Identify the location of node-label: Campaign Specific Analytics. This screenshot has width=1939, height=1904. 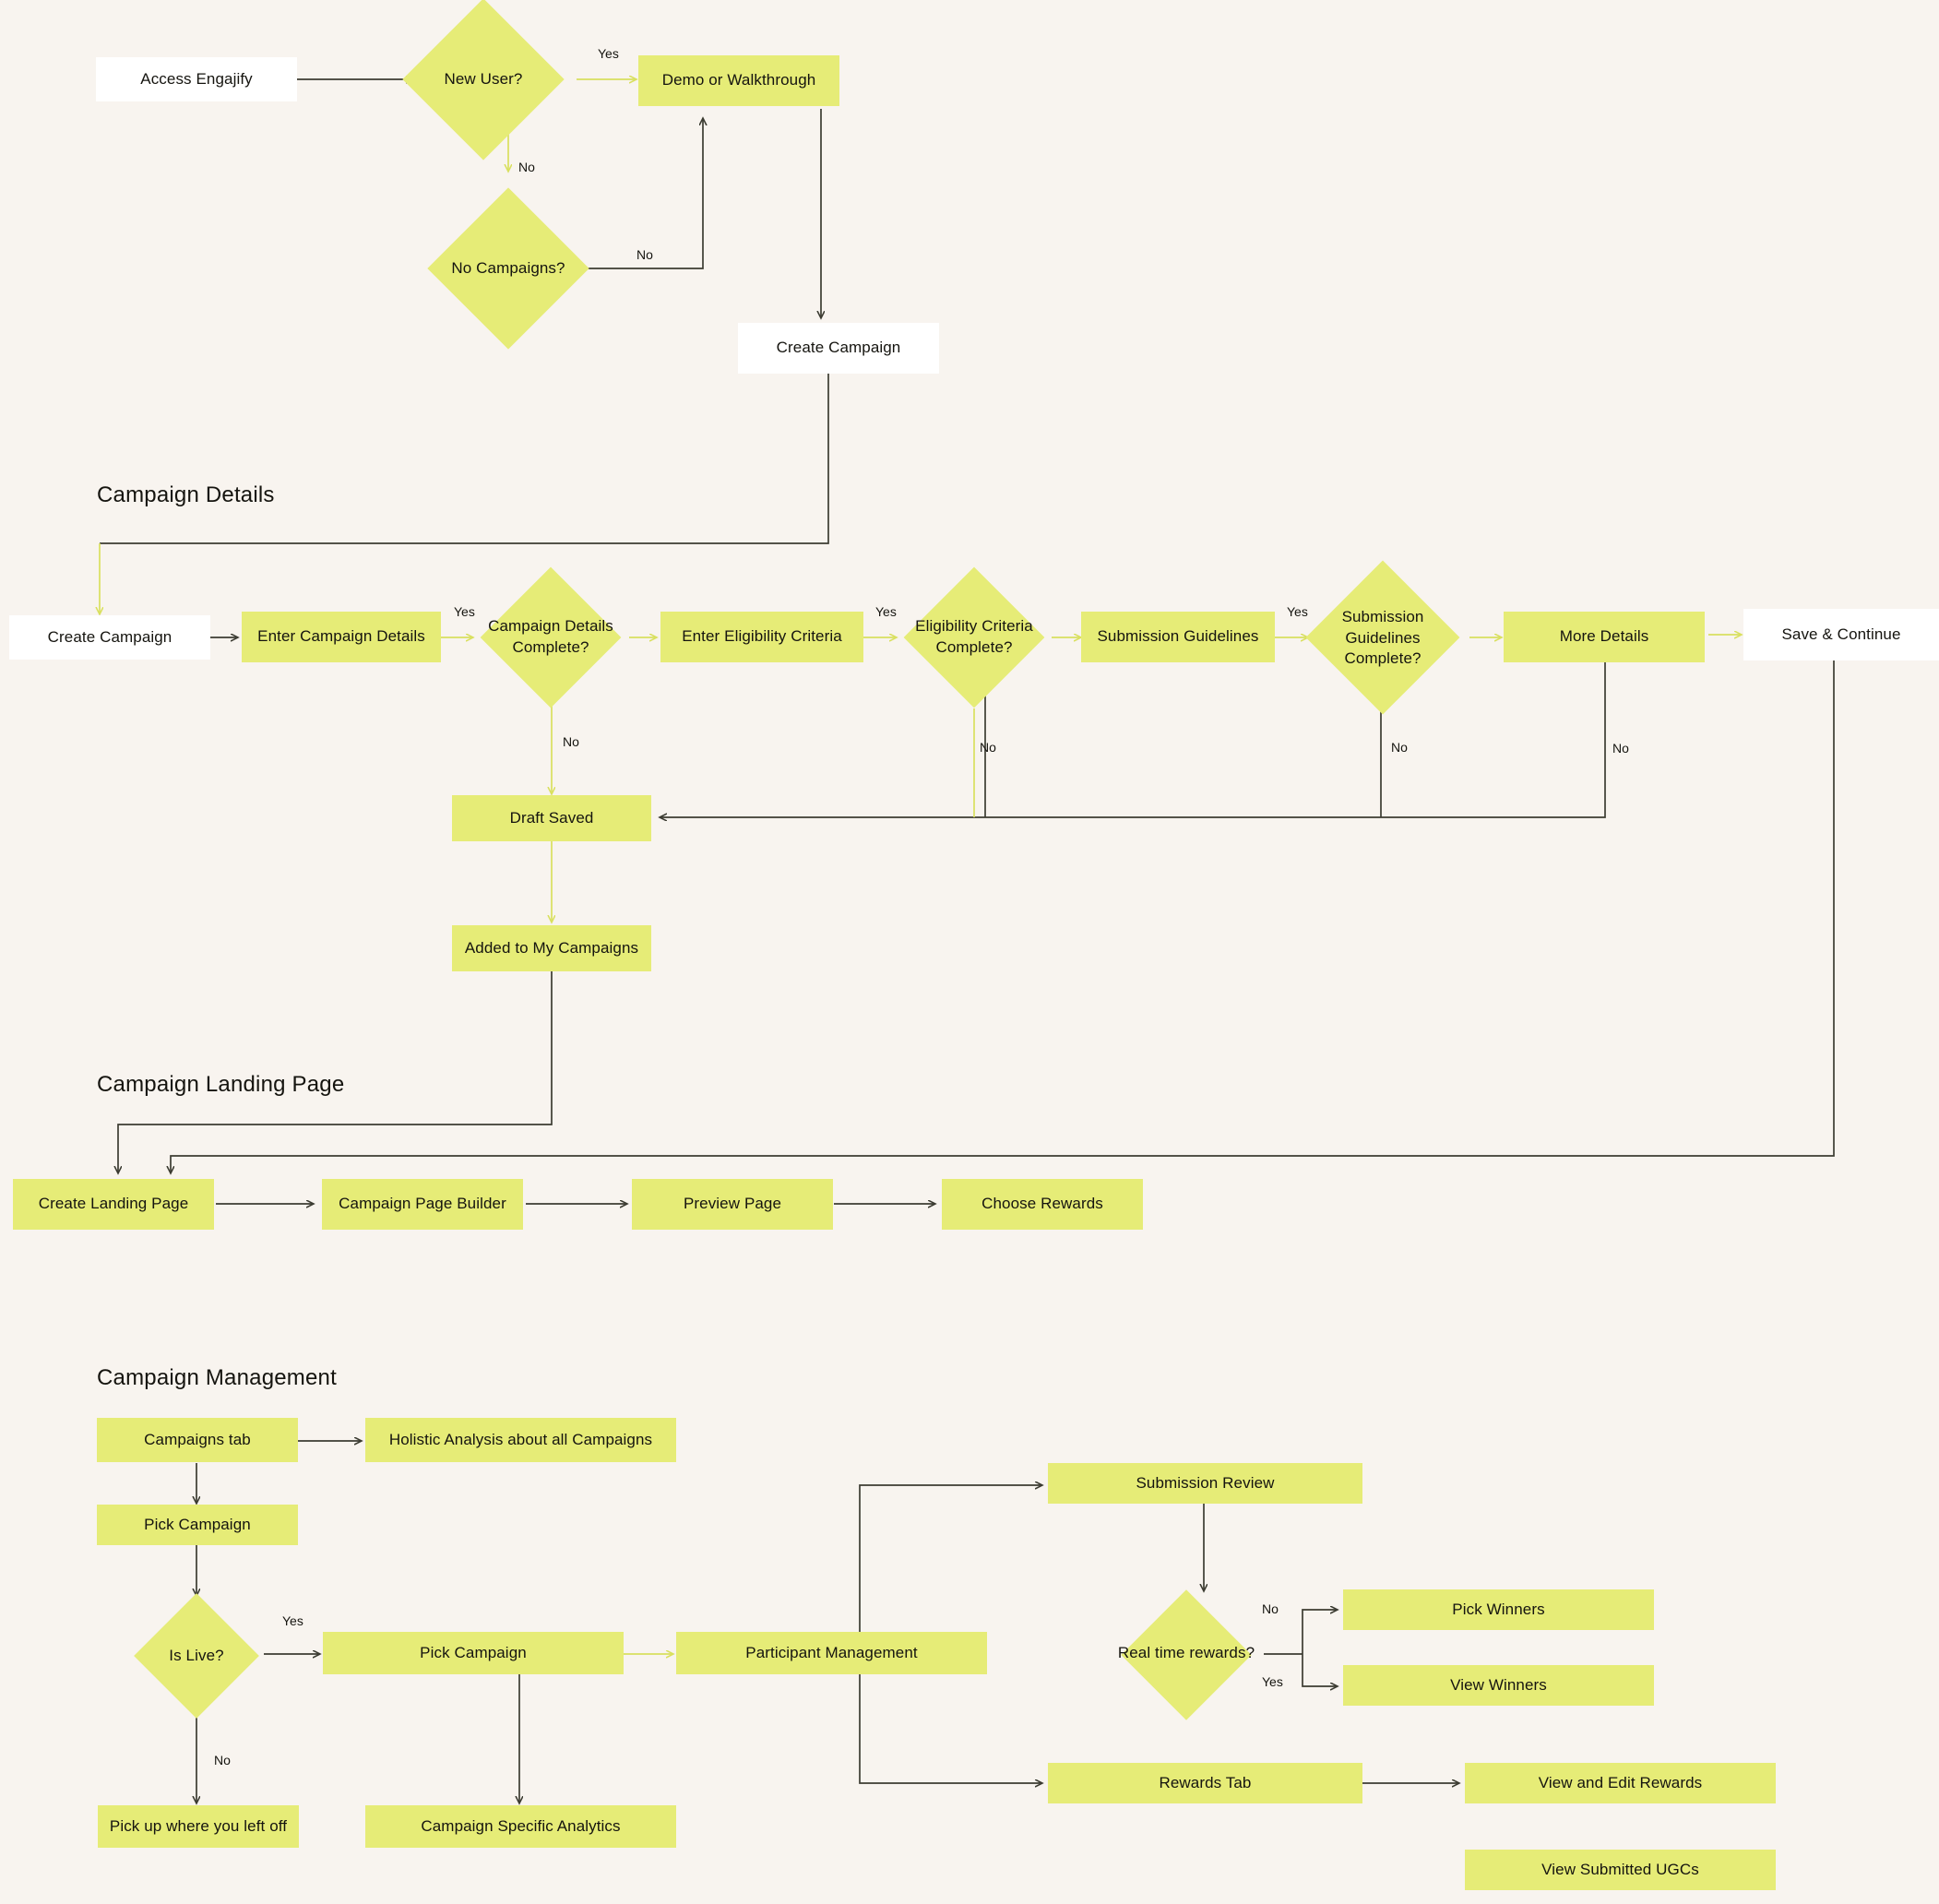
(521, 1825).